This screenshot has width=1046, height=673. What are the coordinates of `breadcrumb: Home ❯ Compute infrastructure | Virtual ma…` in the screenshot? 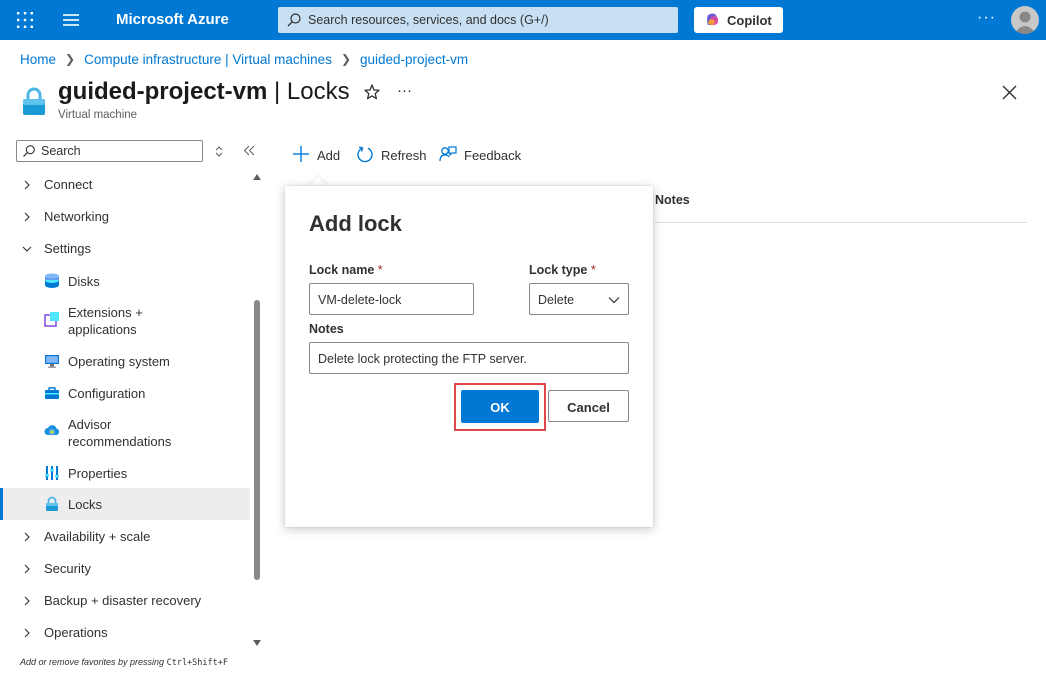 It's located at (244, 59).